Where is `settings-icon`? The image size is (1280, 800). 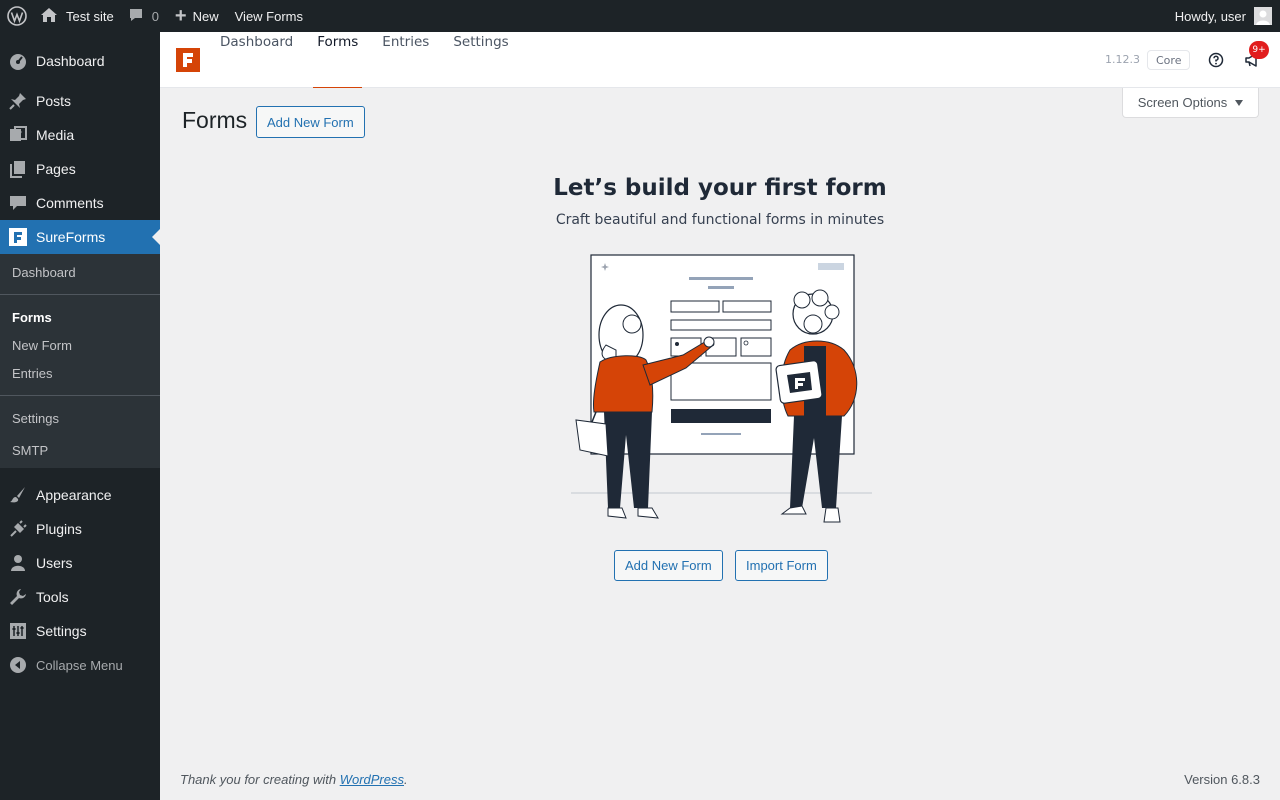 settings-icon is located at coordinates (18, 631).